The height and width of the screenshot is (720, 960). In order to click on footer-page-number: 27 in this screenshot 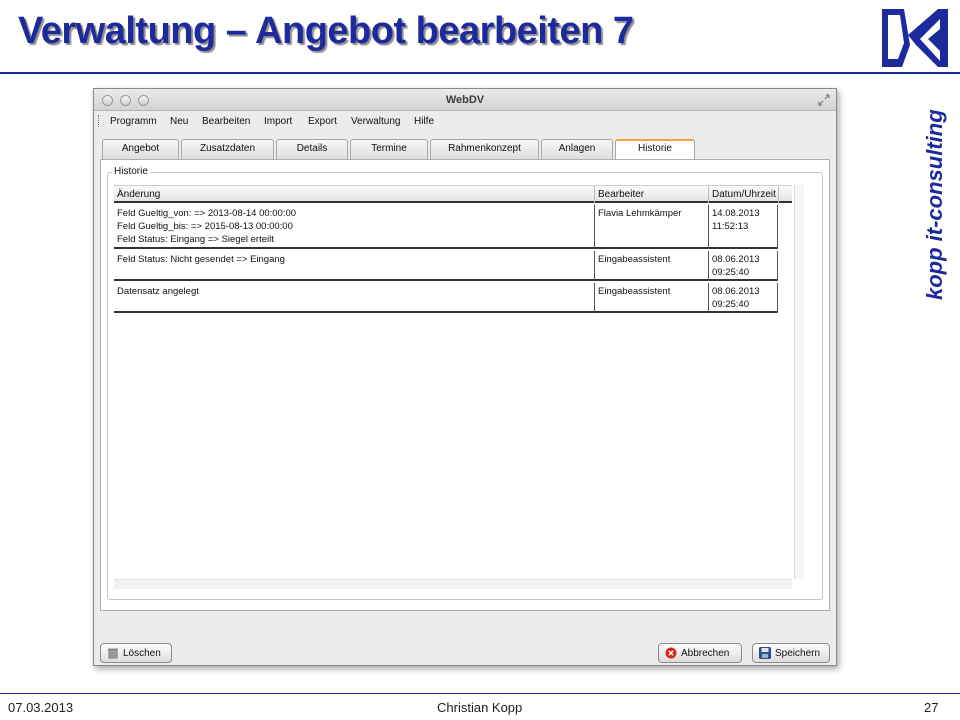, I will do `click(931, 707)`.